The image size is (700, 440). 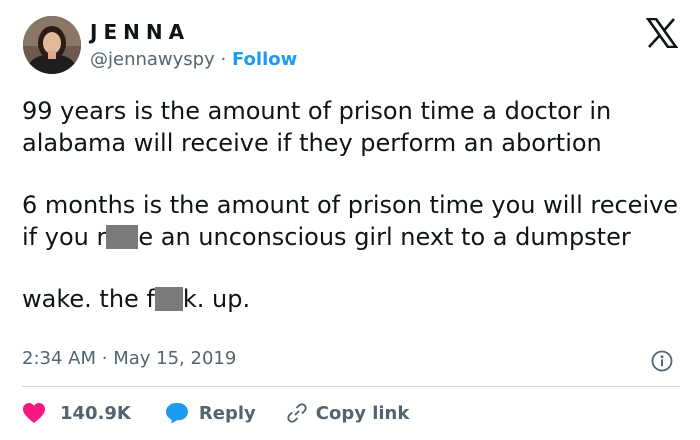 I want to click on tweet-timestamp: 2:34 AM · May 15, 2019, so click(x=129, y=358).